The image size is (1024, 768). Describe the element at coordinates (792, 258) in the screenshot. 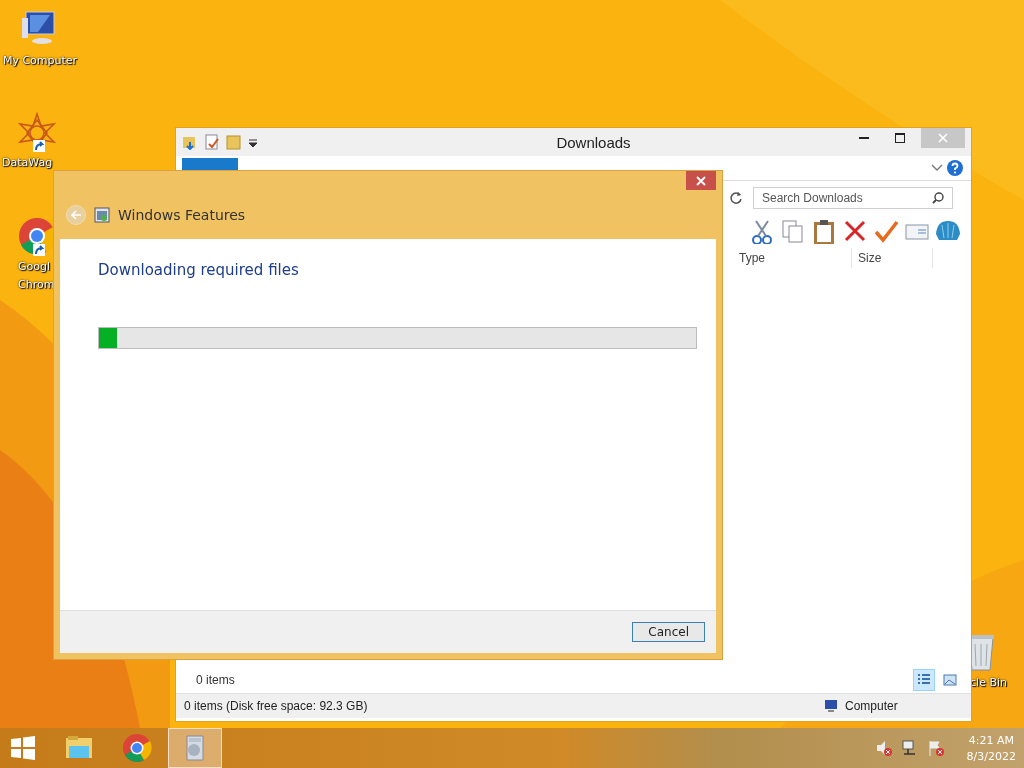

I see `column-header: Type` at that location.